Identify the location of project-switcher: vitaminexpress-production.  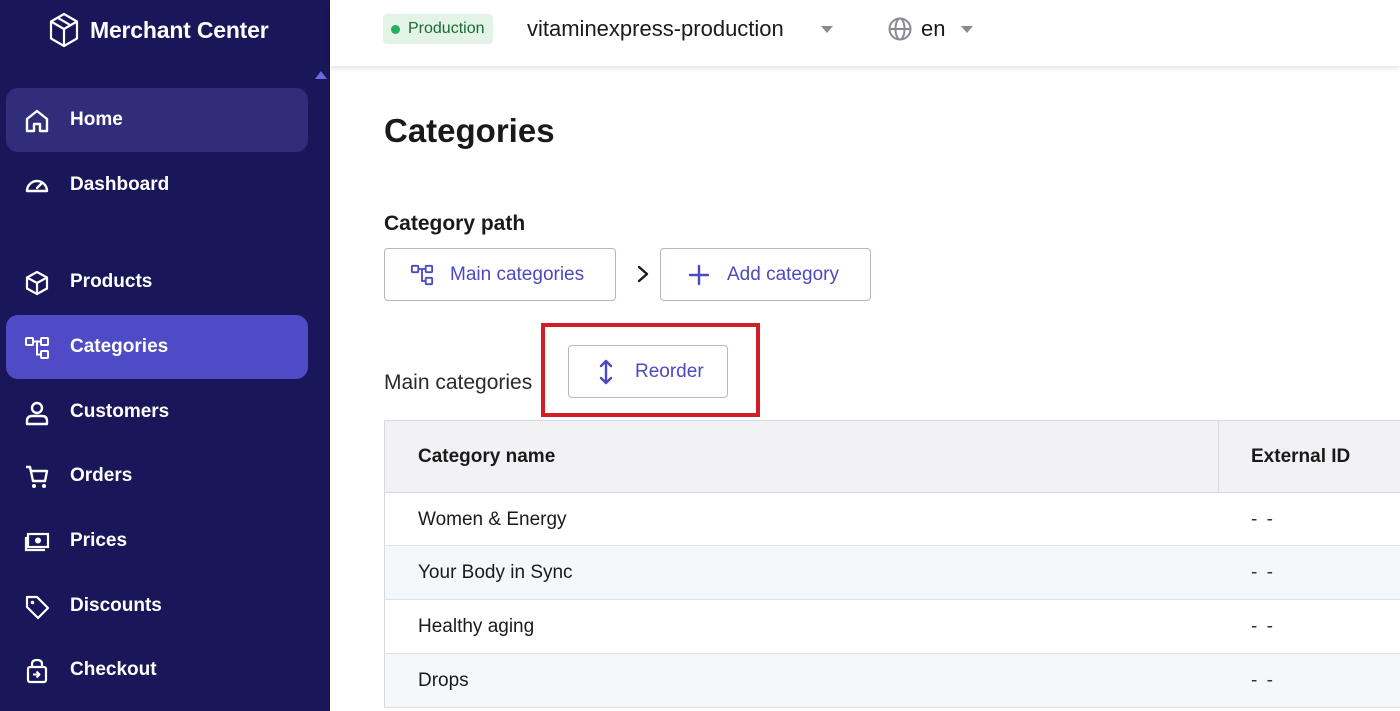
(655, 29).